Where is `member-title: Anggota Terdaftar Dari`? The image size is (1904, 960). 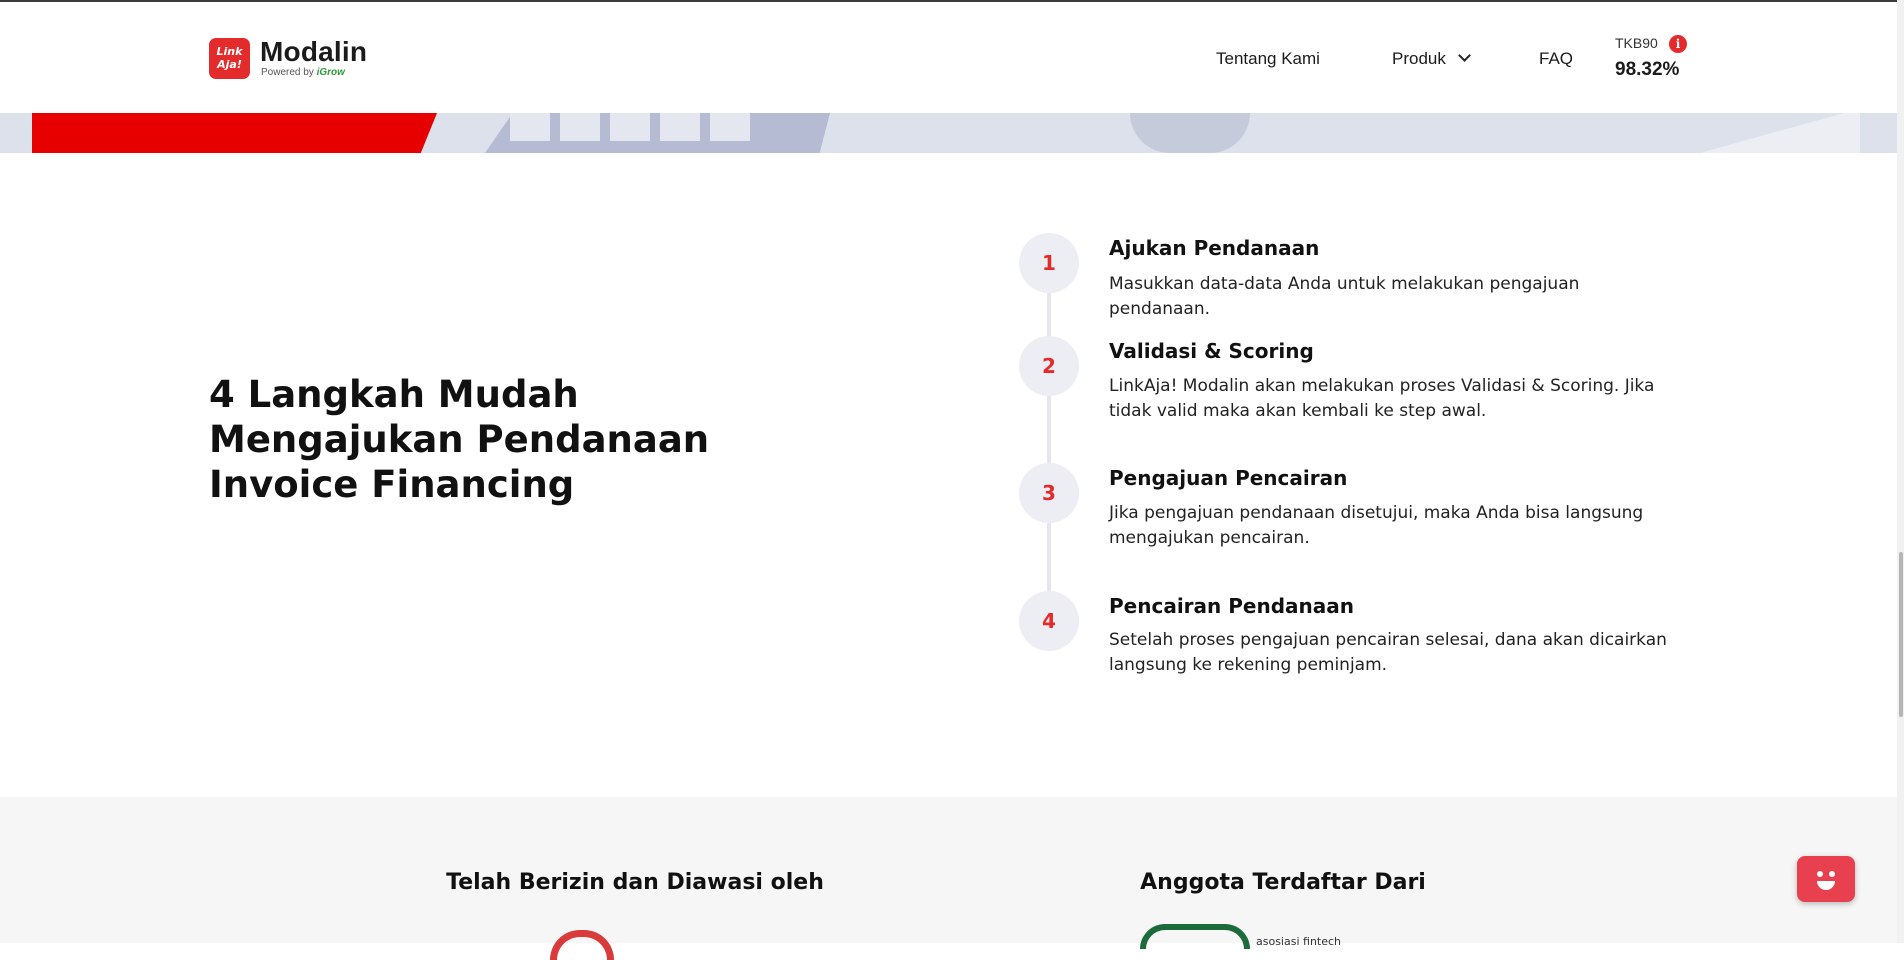 member-title: Anggota Terdaftar Dari is located at coordinates (1283, 882).